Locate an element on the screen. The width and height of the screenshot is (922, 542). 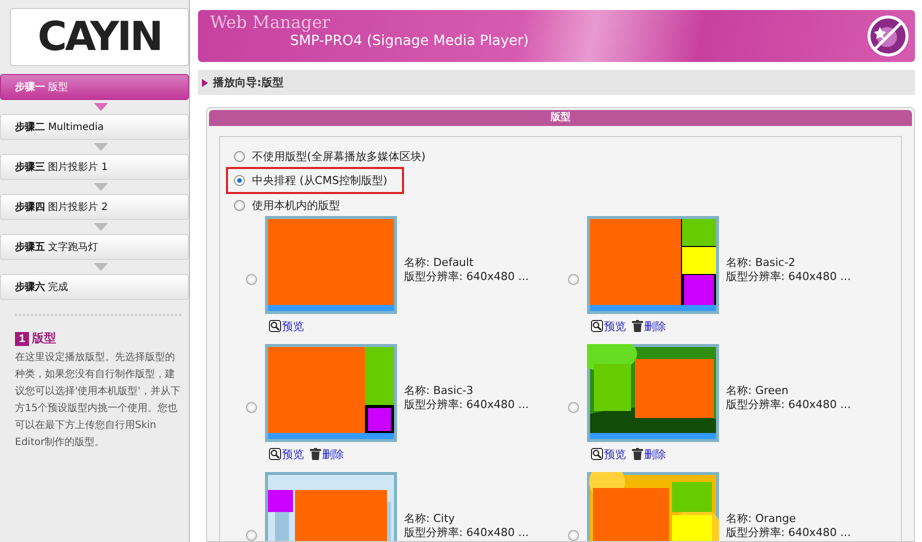
step-number-badge: 1 is located at coordinates (22, 339).